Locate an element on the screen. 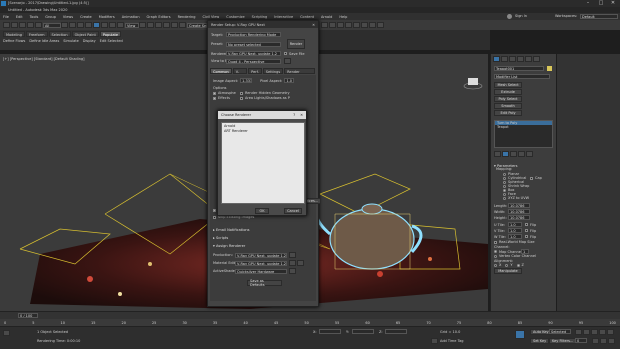 This screenshot has width=620, height=349. align-y-radio is located at coordinates (507, 265).